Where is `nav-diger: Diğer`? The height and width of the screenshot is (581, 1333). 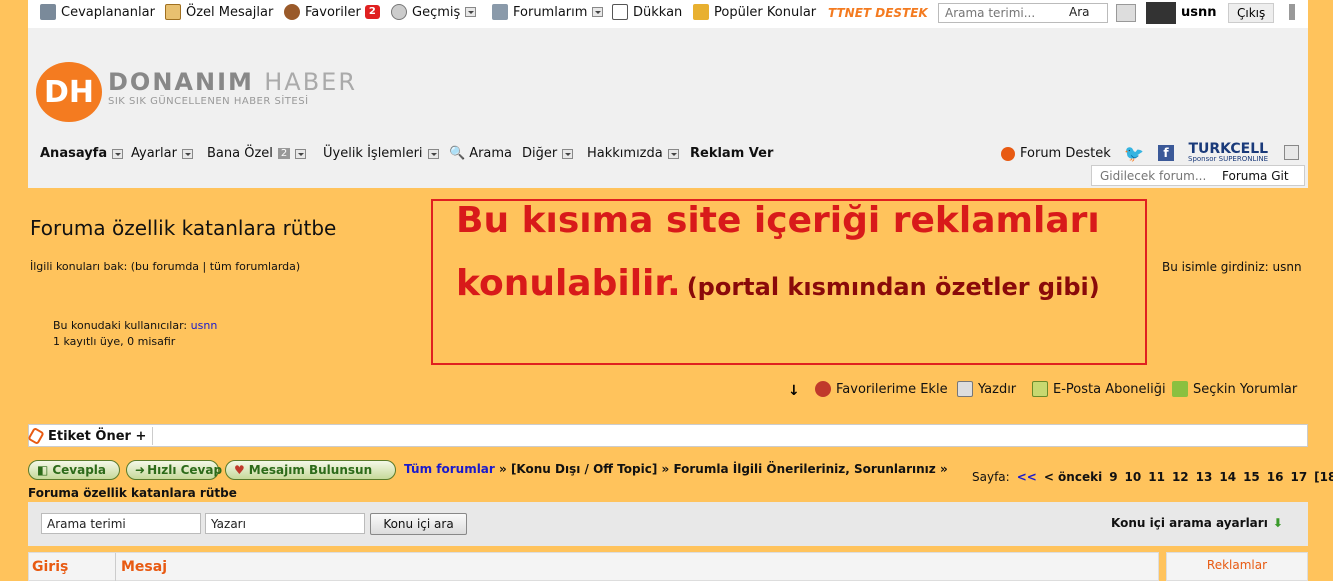
nav-diger: Diğer is located at coordinates (548, 153).